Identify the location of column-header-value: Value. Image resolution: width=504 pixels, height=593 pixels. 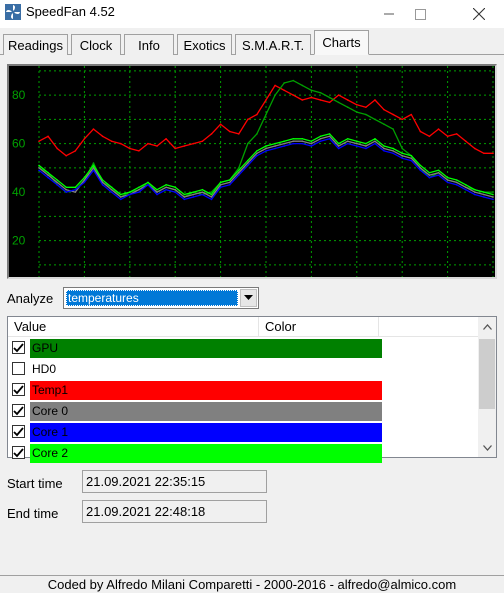
(133, 327).